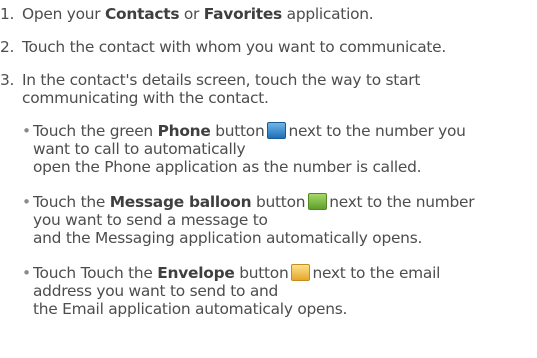 This screenshot has width=537, height=358. What do you see at coordinates (156, 291) in the screenshot?
I see `bullet-text-line-2: address you want to send to and` at bounding box center [156, 291].